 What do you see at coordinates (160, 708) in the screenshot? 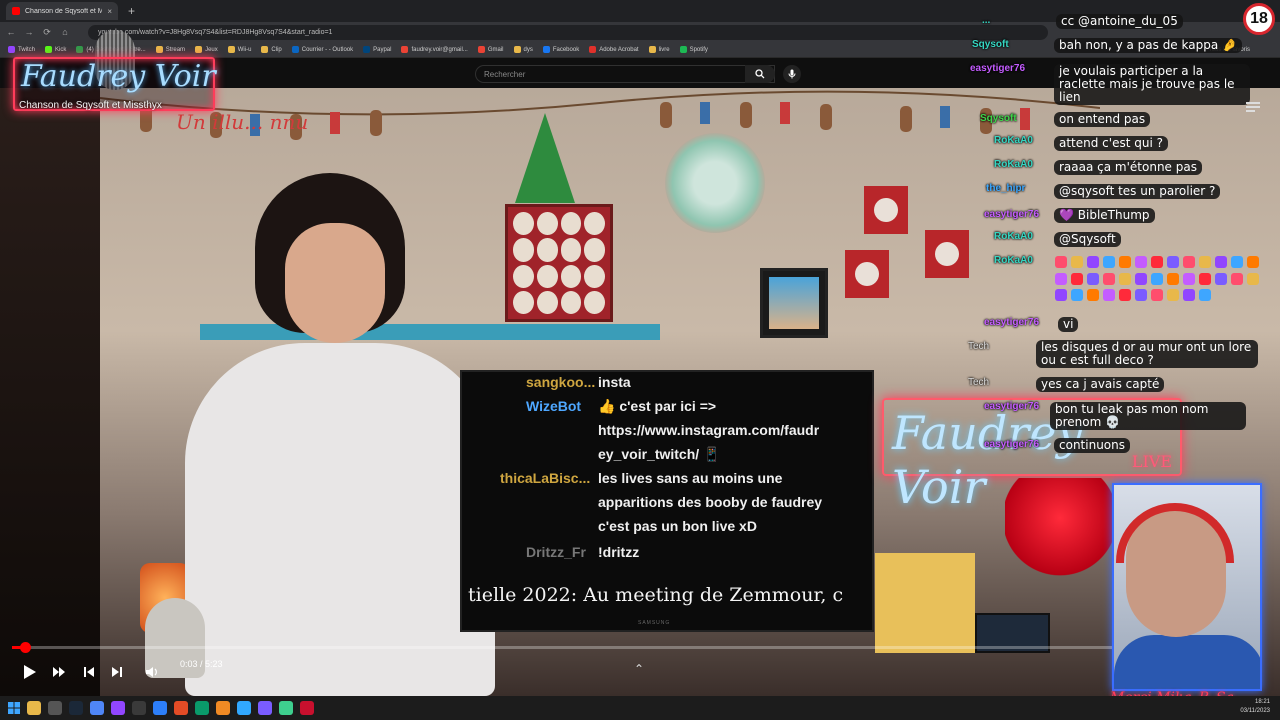
I see `edge-icon` at bounding box center [160, 708].